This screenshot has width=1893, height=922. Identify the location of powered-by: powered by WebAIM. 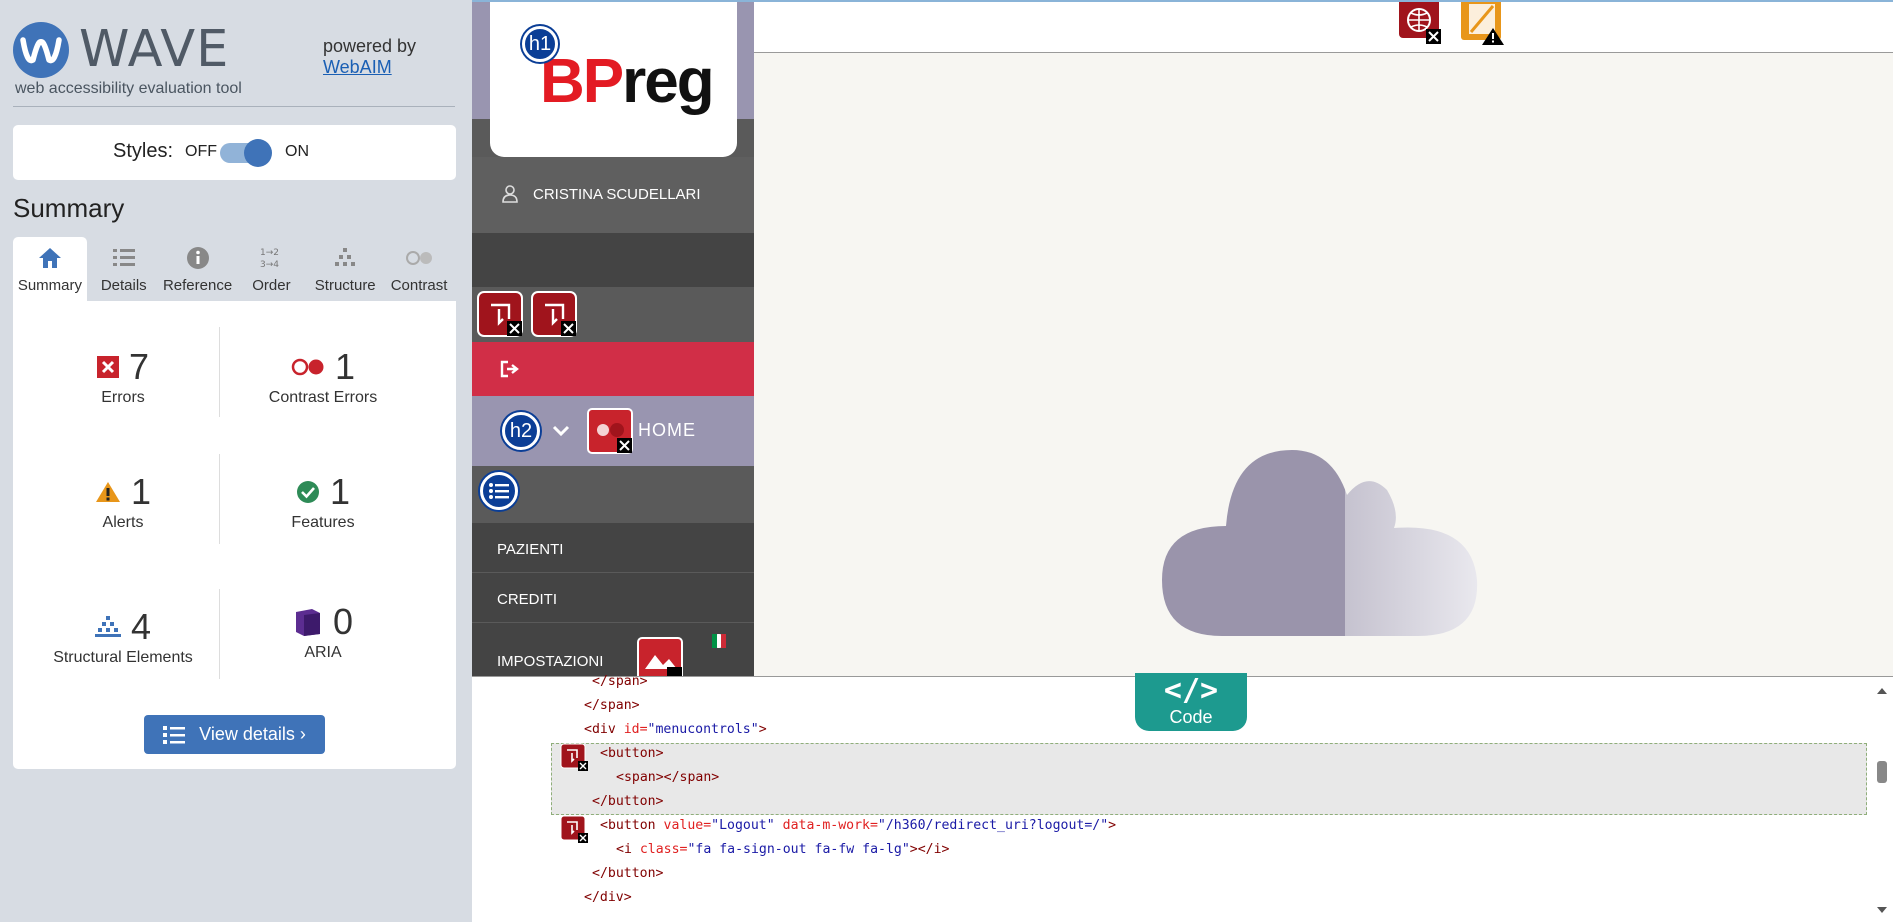
(369, 57).